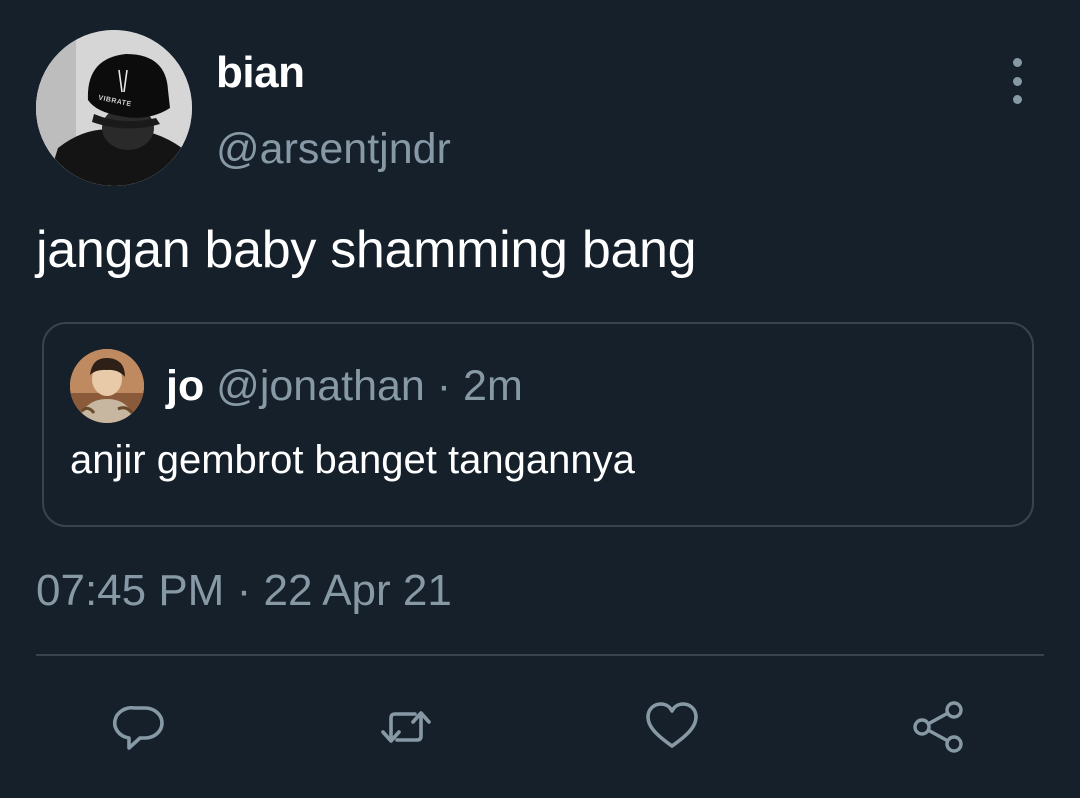 The width and height of the screenshot is (1080, 798). I want to click on quoted-tweet-text: anjir gembrot banget tangannya, so click(352, 460).